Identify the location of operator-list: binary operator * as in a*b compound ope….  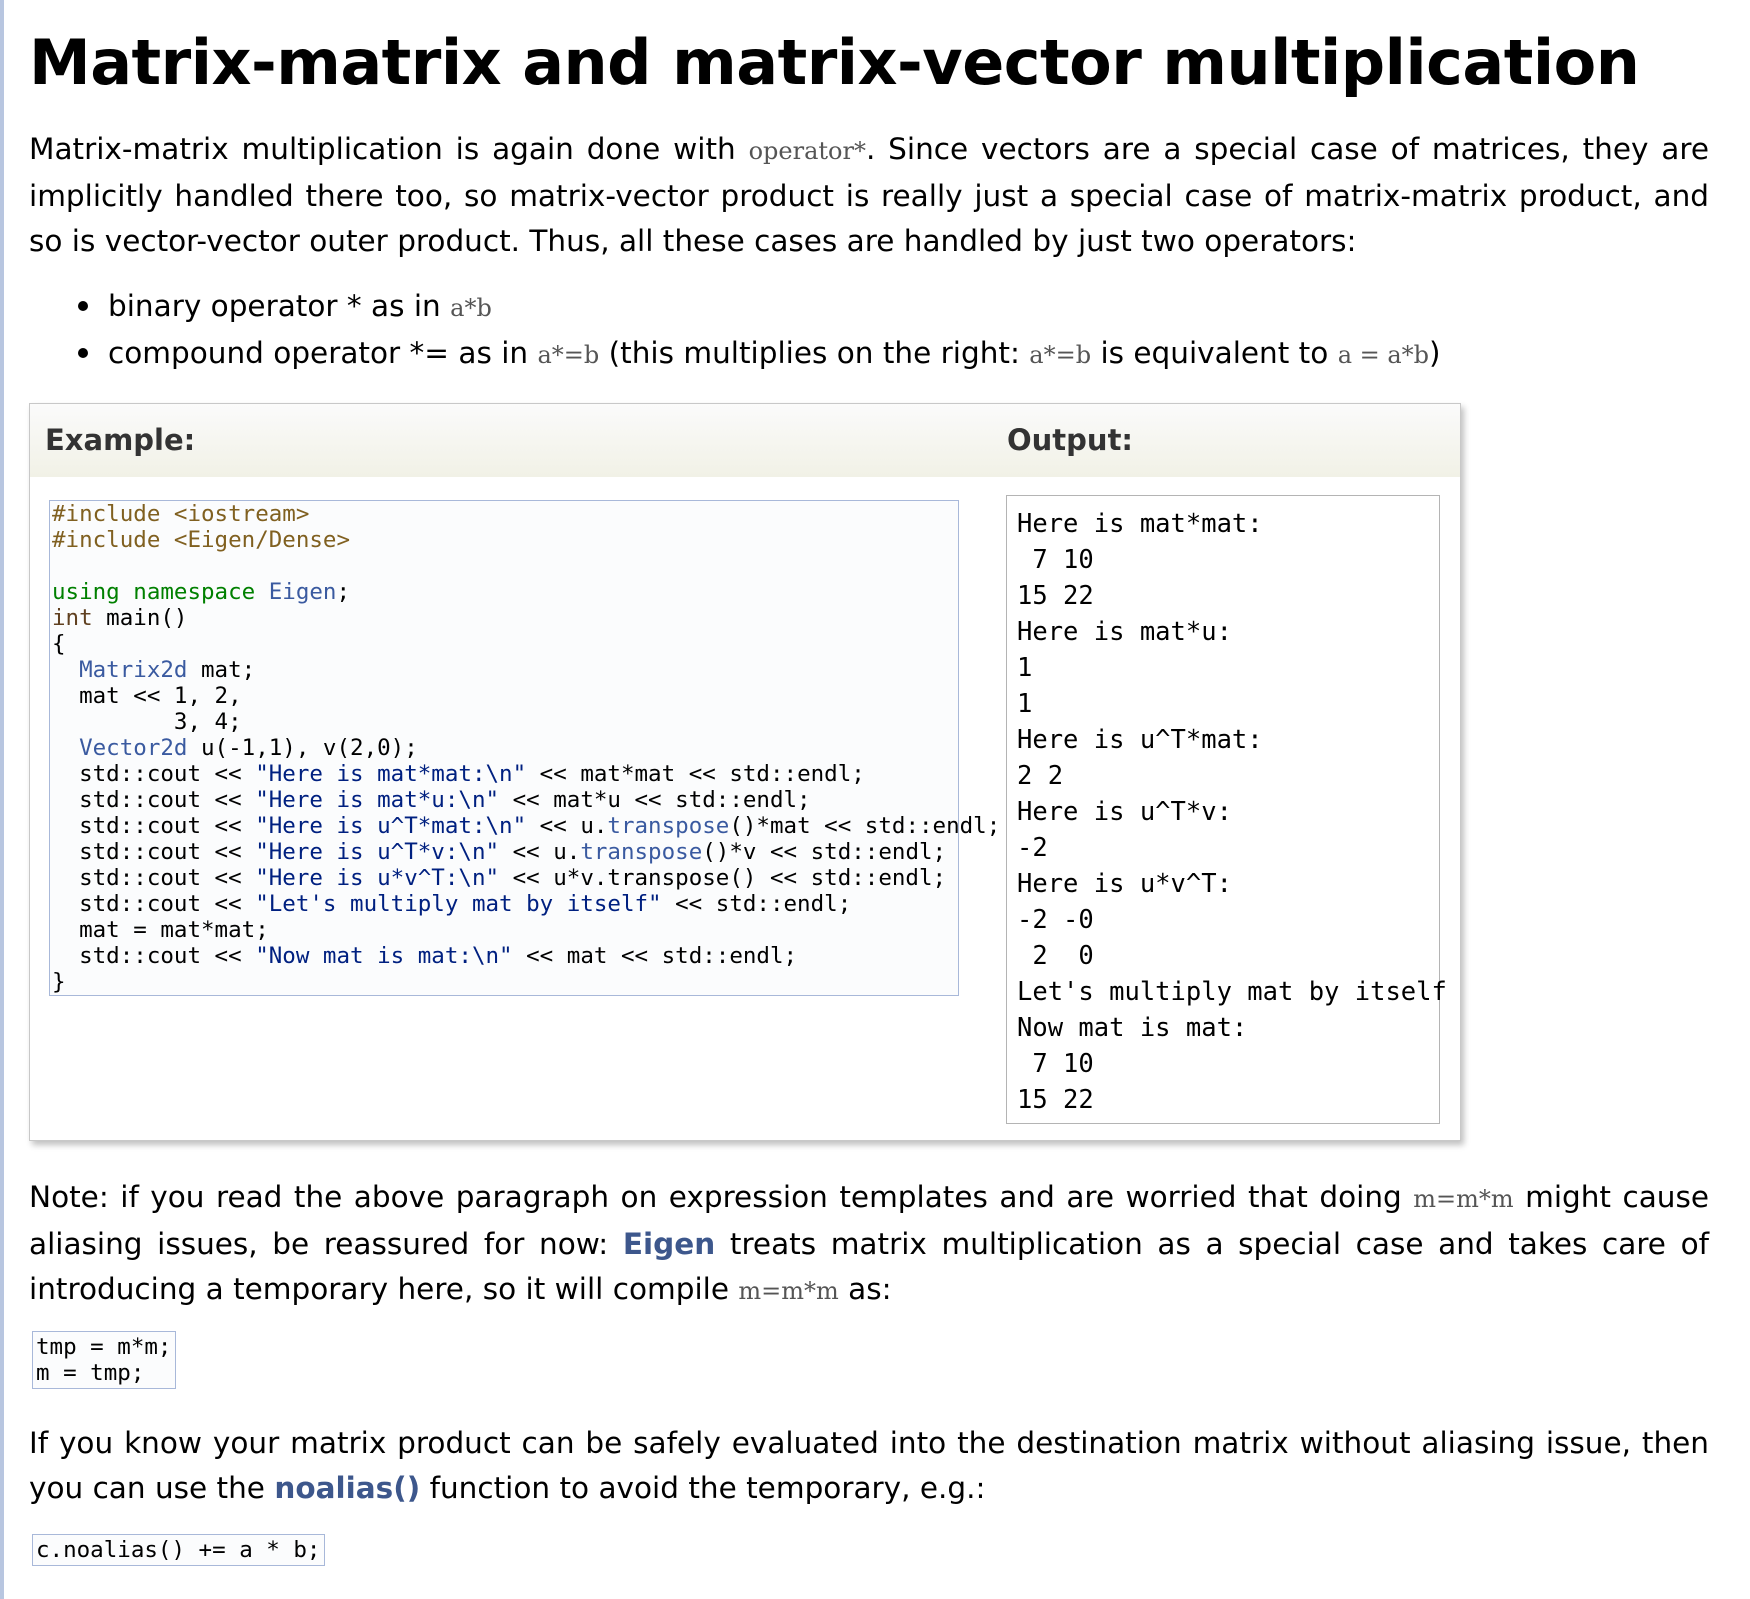
(759, 331).